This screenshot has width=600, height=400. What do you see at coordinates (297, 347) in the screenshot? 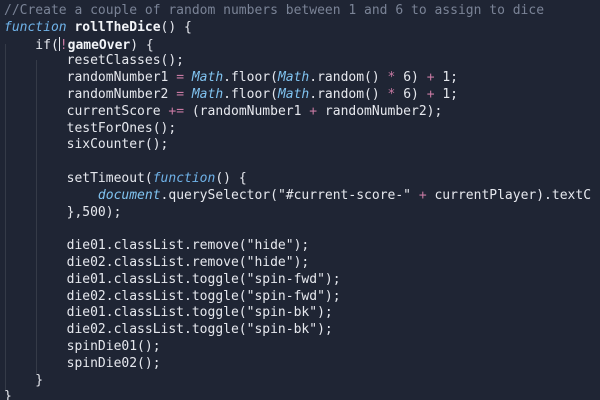
I see `code-line: spinDie01();` at bounding box center [297, 347].